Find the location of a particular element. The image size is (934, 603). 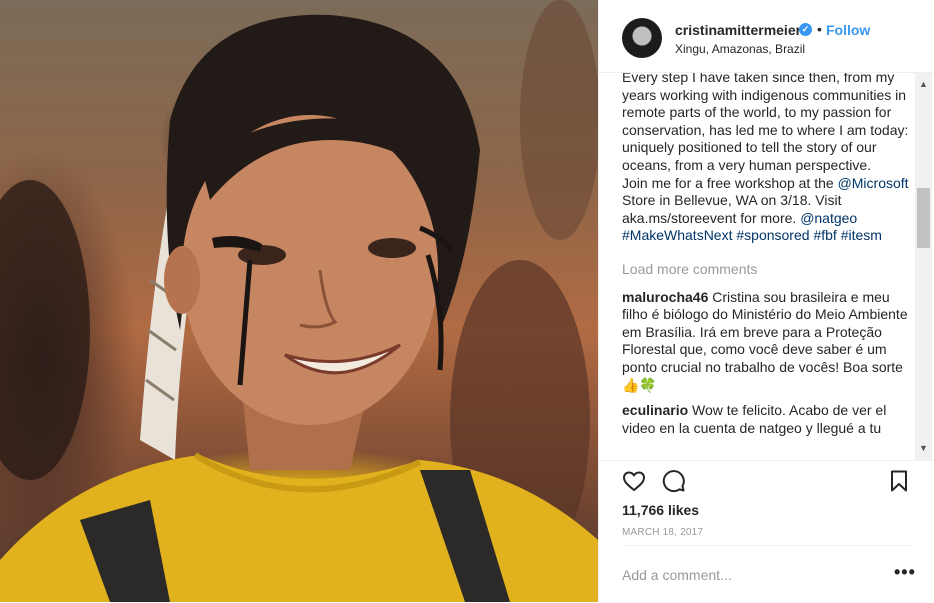

username-link: cristinamittermeier is located at coordinates (738, 30).